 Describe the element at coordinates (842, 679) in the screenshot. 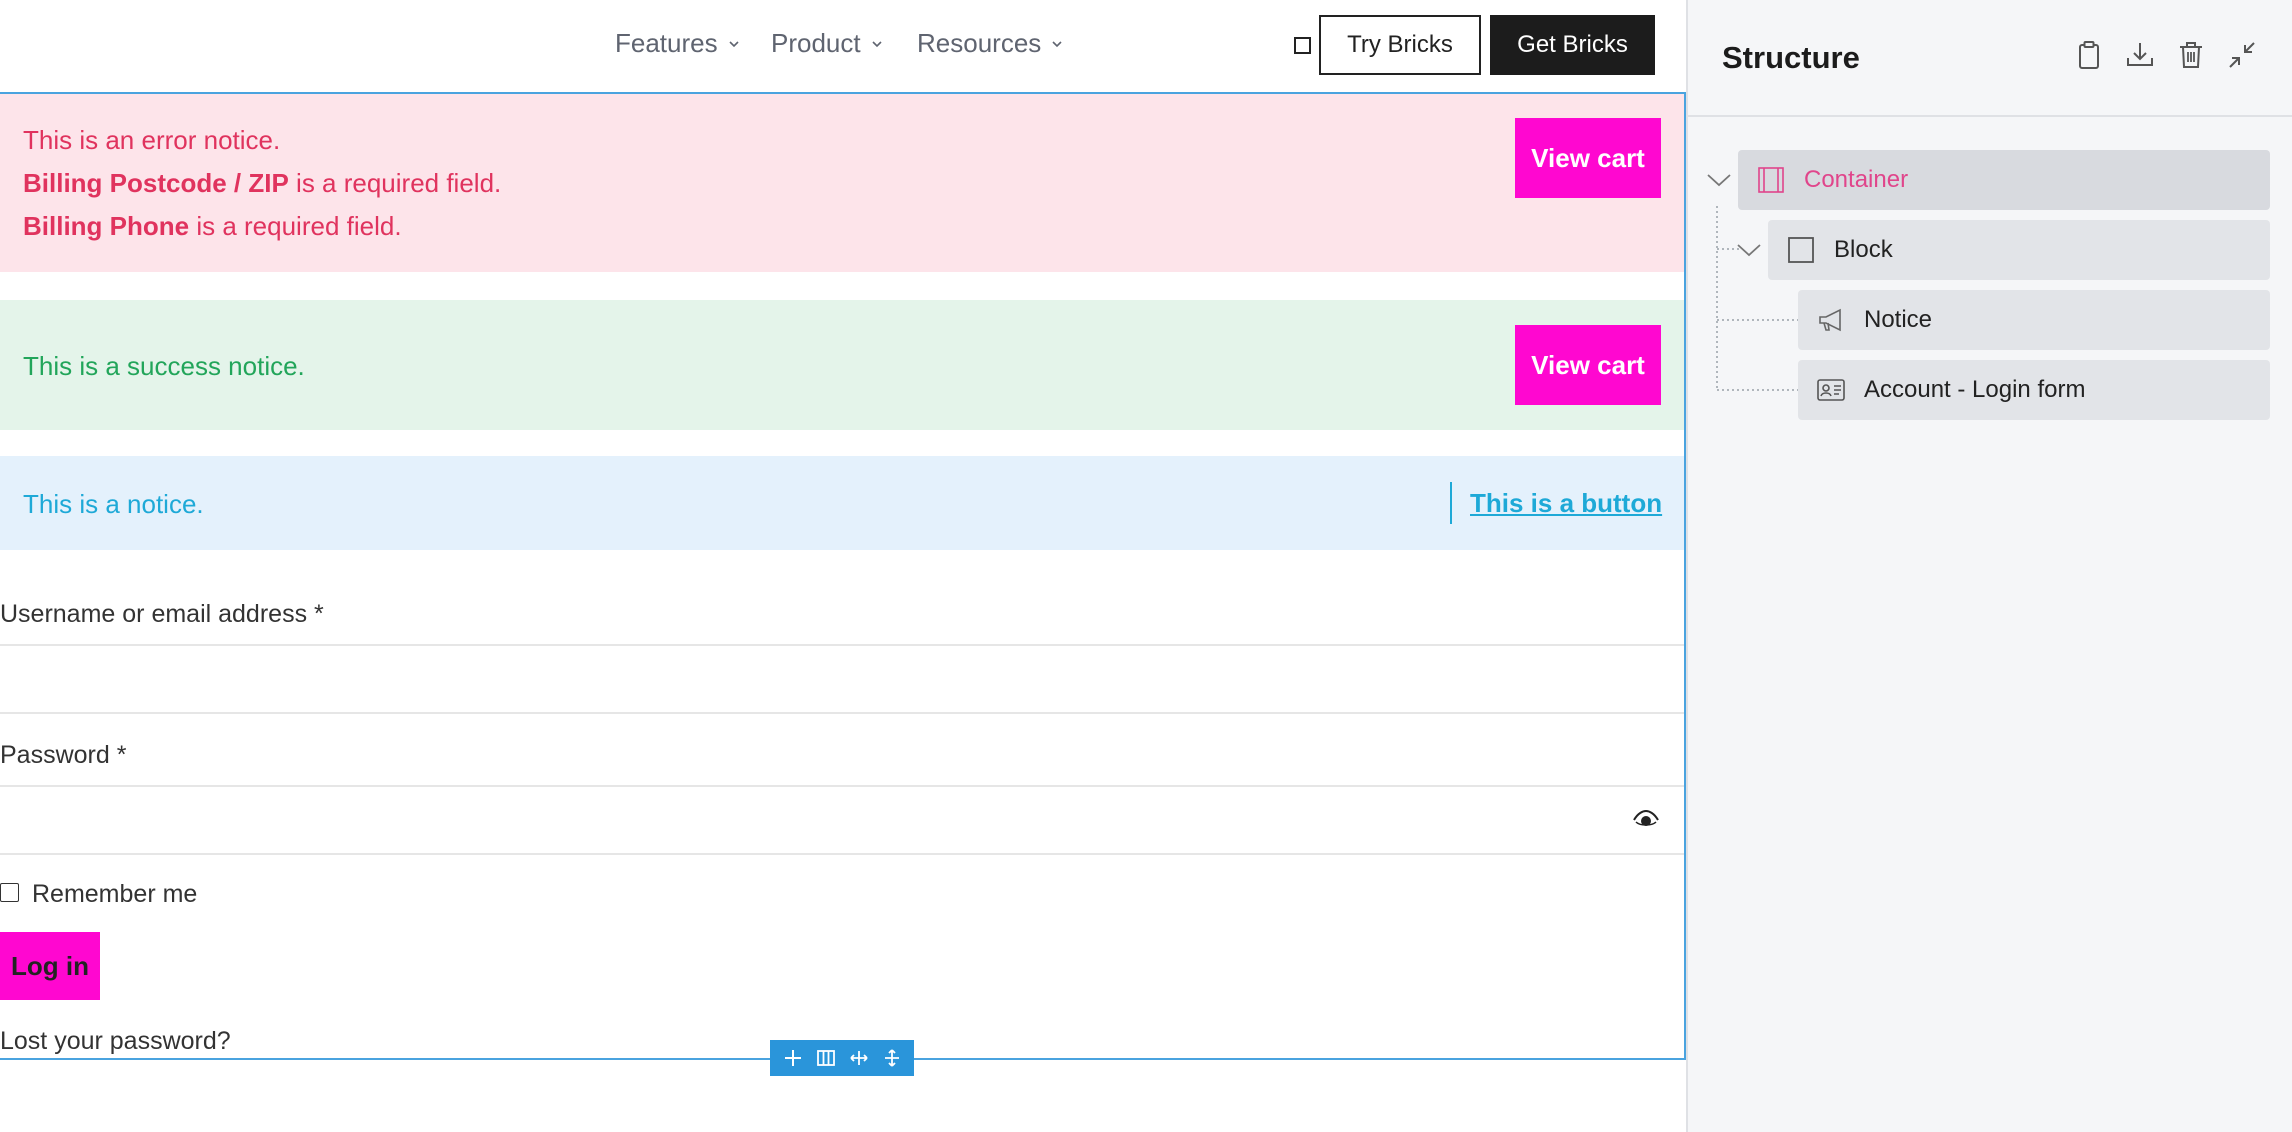

I see `username-input` at that location.